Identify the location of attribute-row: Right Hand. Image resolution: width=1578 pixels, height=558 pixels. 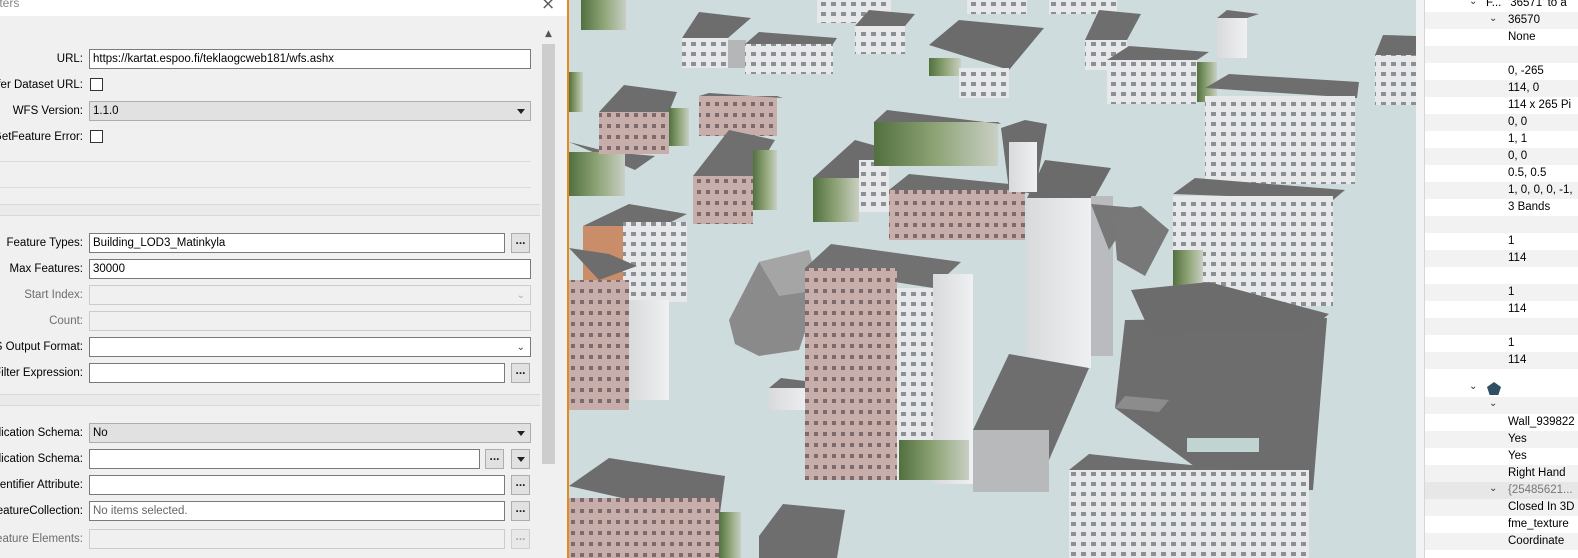
(1501, 473).